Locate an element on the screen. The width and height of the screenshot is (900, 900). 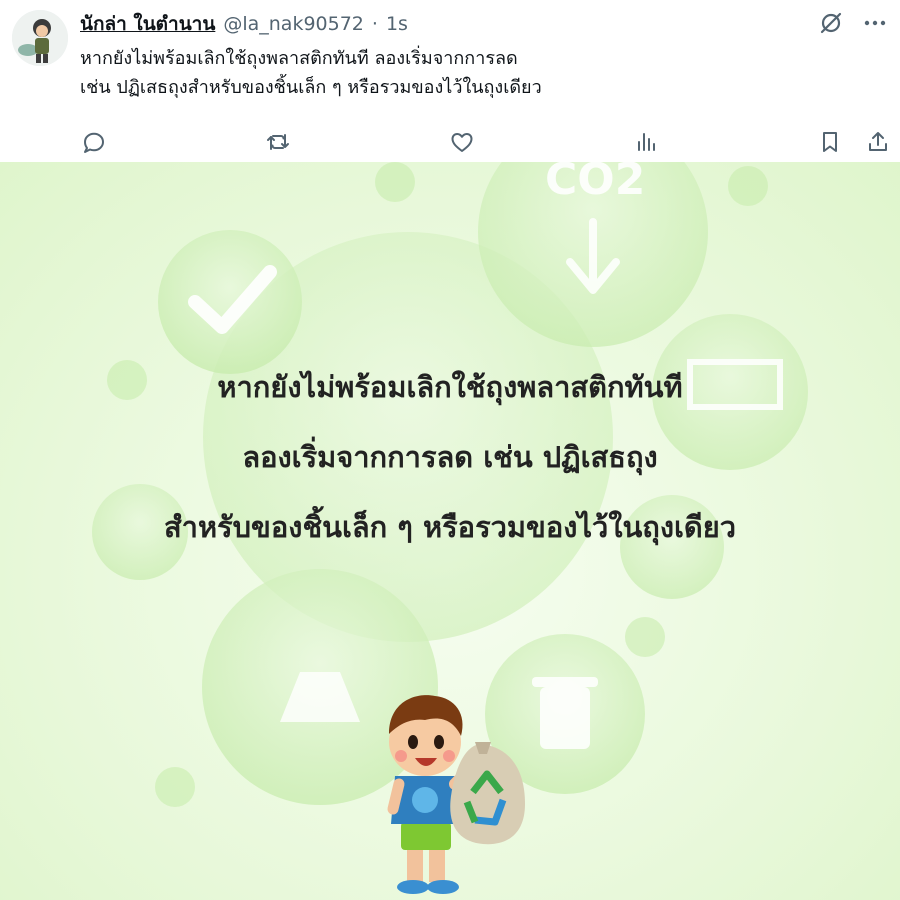
media-caption-line-1: หากยังไม่พร้อมเลิกใช้ถุงพลาสติกทันที is located at coordinates (450, 387).